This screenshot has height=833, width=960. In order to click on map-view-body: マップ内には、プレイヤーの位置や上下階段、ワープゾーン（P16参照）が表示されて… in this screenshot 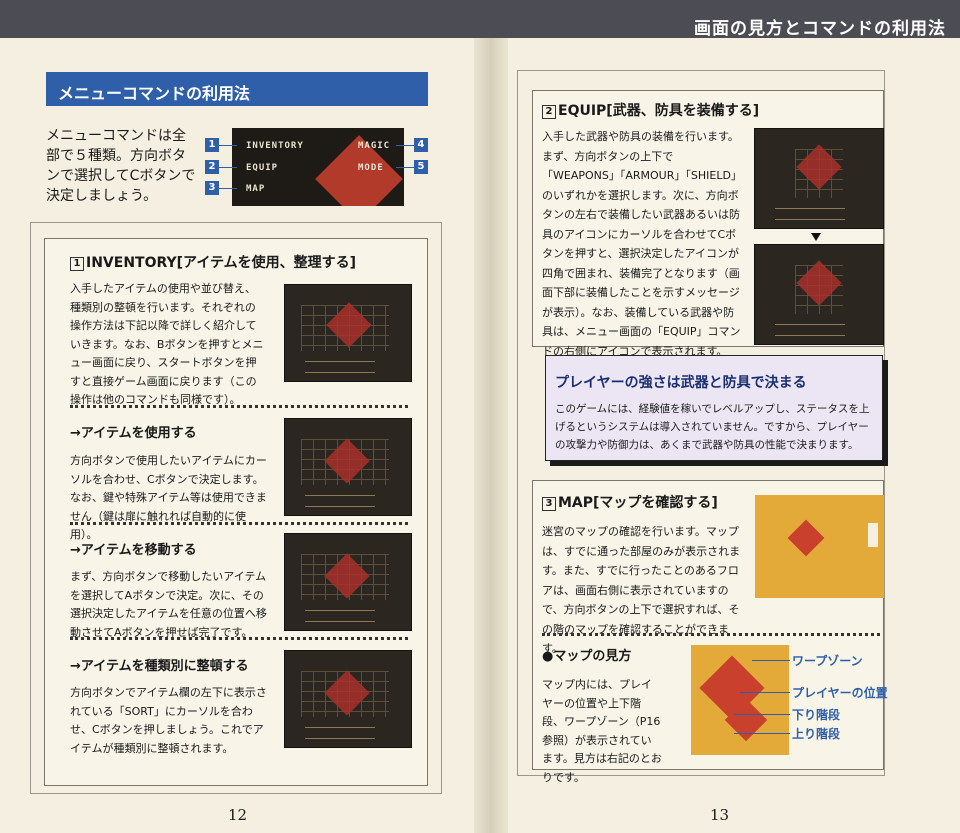, I will do `click(602, 731)`.